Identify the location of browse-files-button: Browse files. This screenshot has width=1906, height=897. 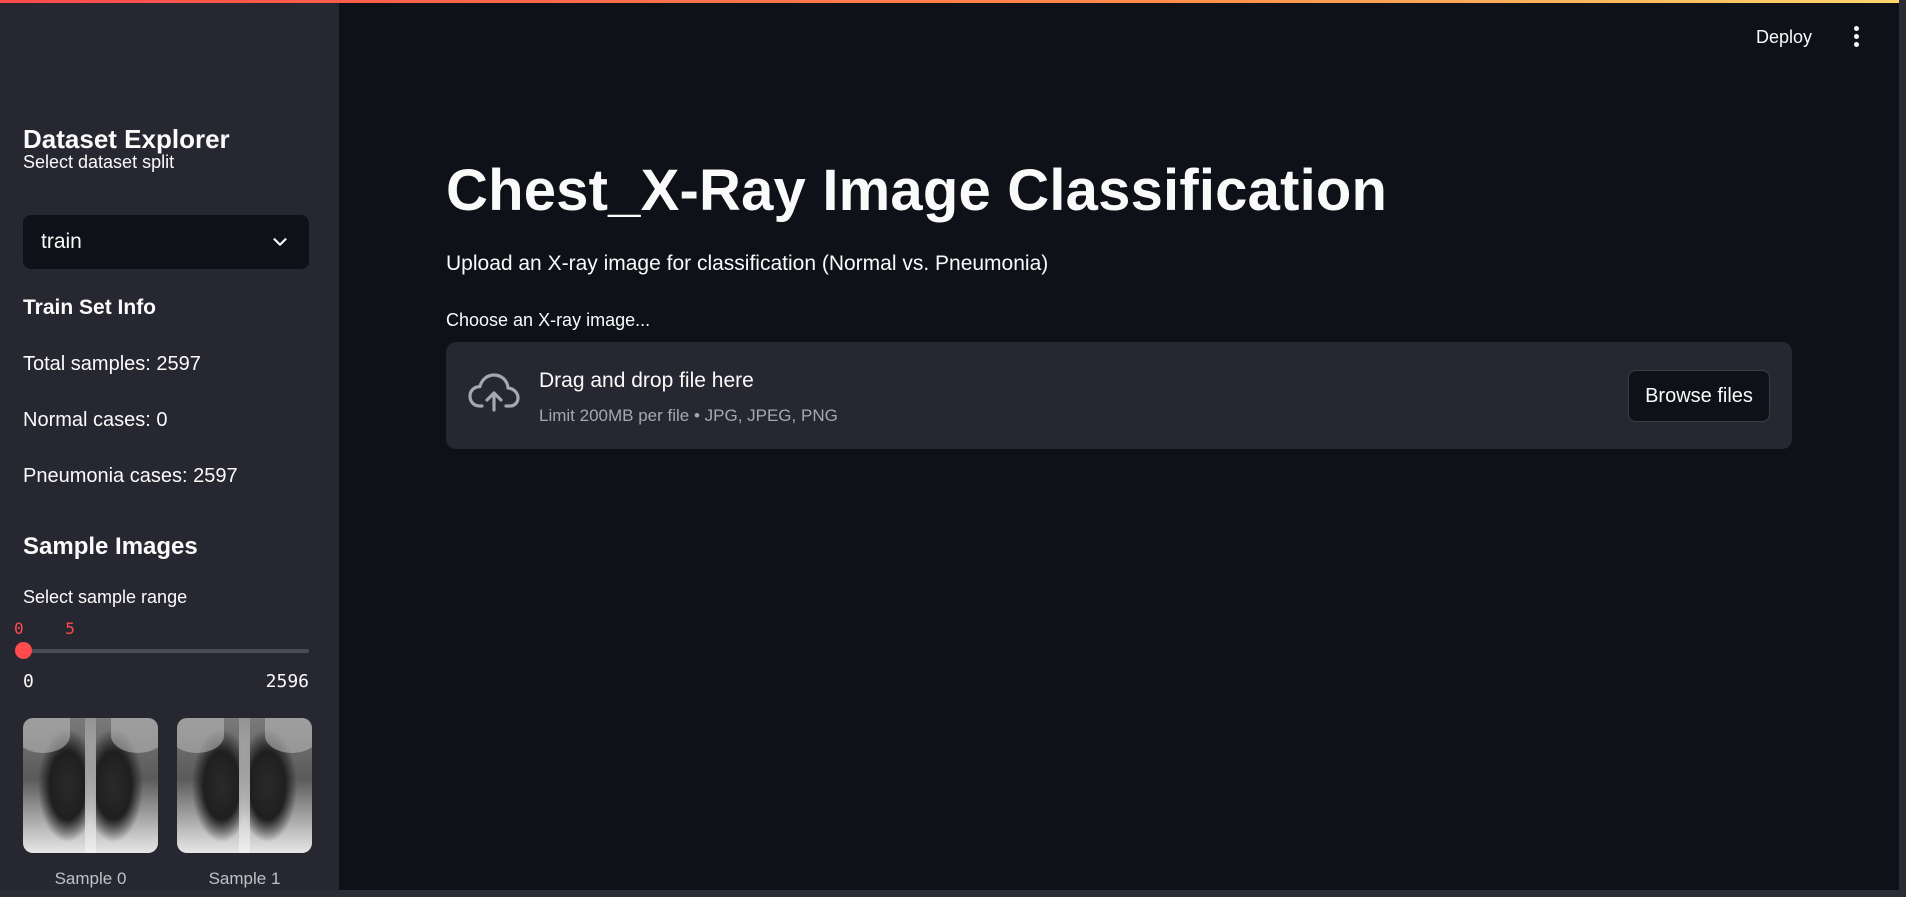
(1699, 396).